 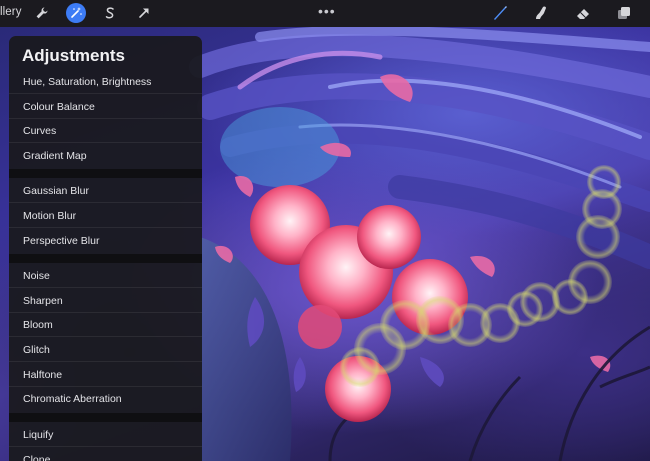 I want to click on smudge-tool-button, so click(x=541, y=13).